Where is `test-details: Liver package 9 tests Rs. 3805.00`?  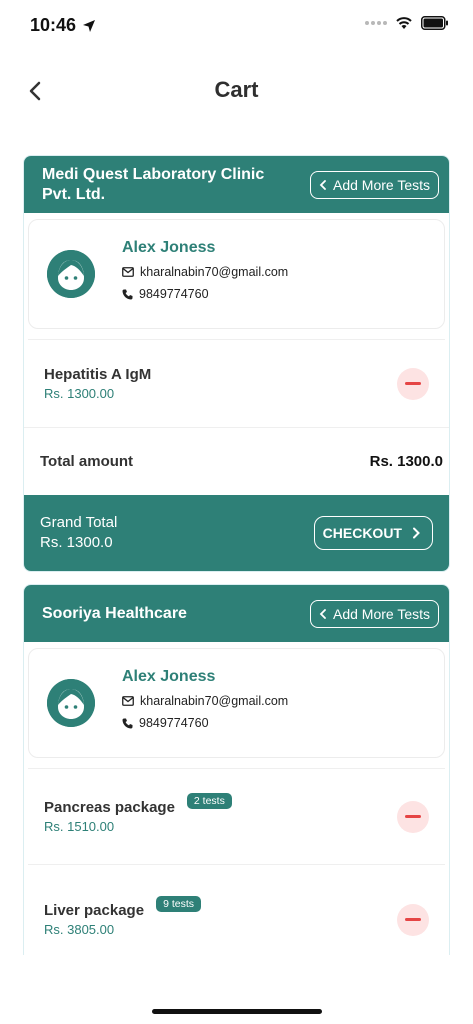
test-details: Liver package 9 tests Rs. 3805.00 is located at coordinates (122, 916).